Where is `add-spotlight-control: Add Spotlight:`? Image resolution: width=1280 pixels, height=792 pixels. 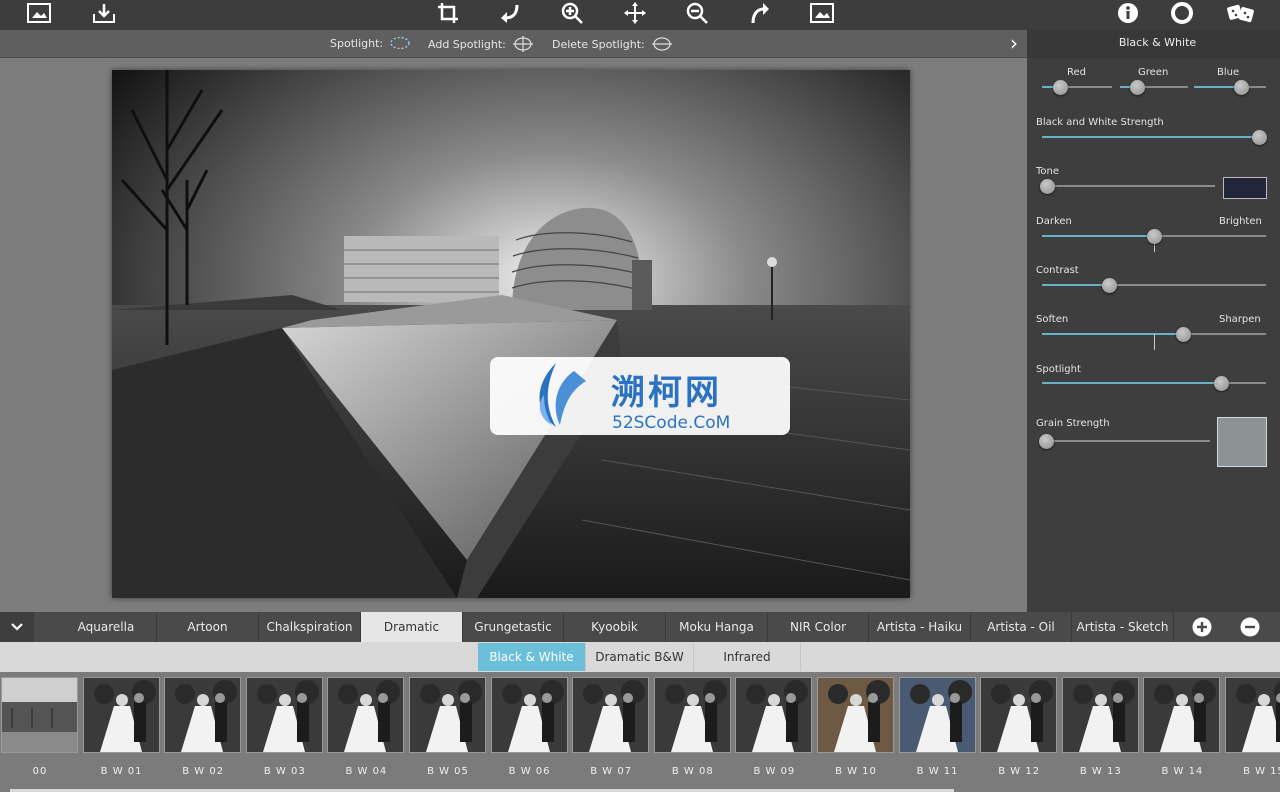 add-spotlight-control: Add Spotlight: is located at coordinates (481, 44).